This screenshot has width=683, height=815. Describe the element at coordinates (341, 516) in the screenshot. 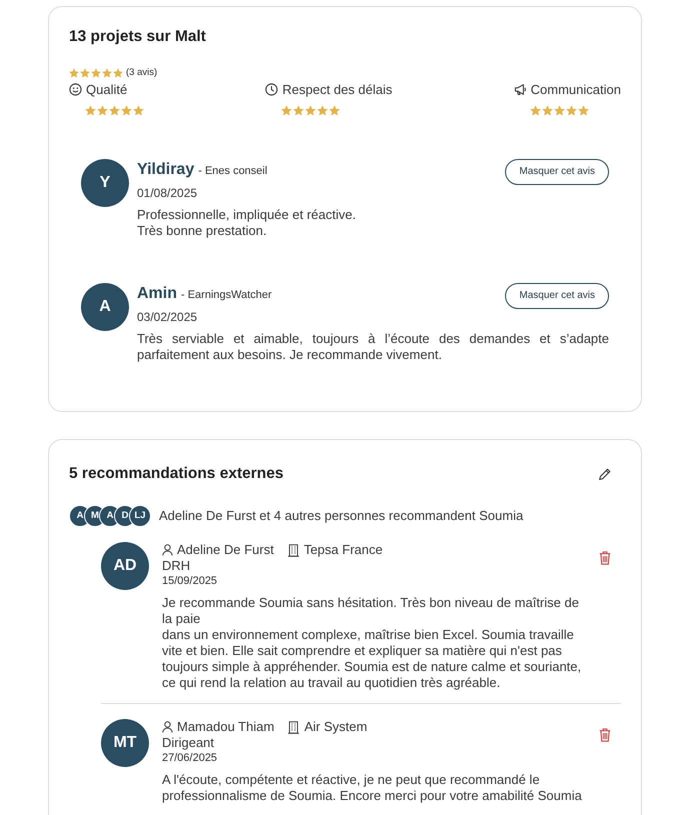

I see `recommendation-summary: Adeline De Furst et 4 autres personnes recommandent Soumia` at that location.